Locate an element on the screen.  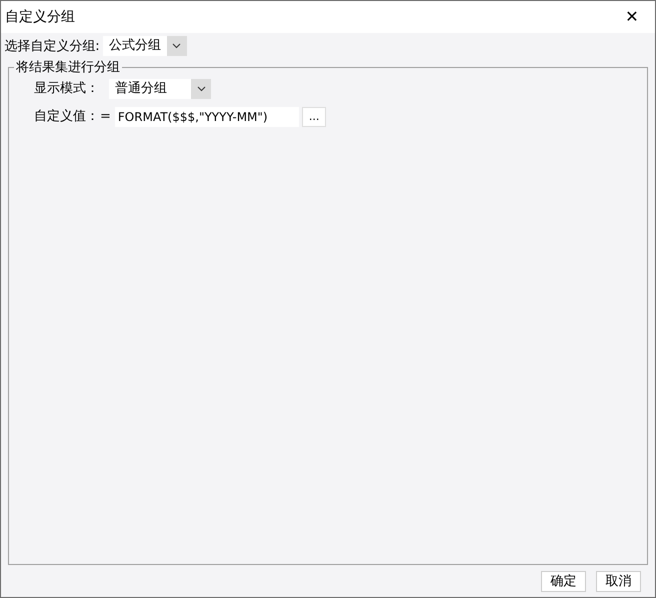
ok-button: 确定 is located at coordinates (563, 581).